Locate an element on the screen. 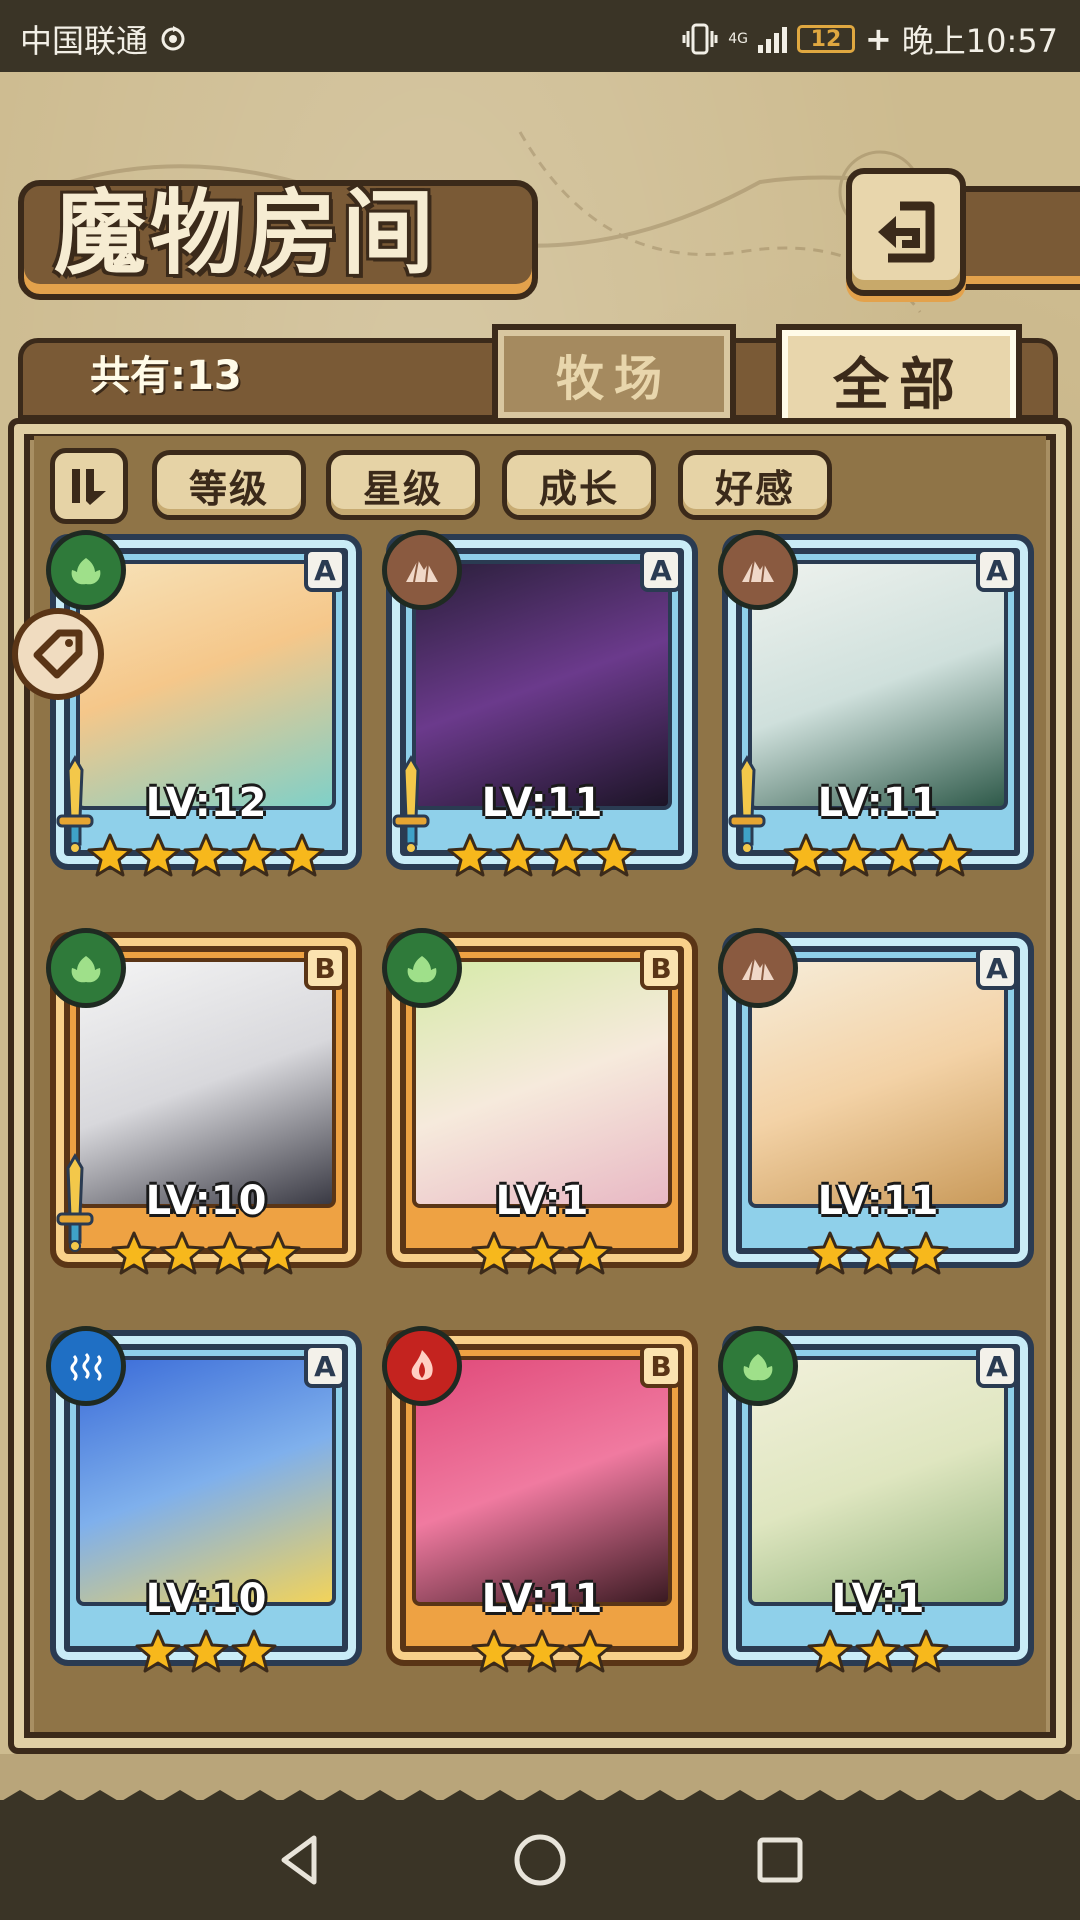 The height and width of the screenshot is (1920, 1080). element-fire-icon is located at coordinates (422, 1366).